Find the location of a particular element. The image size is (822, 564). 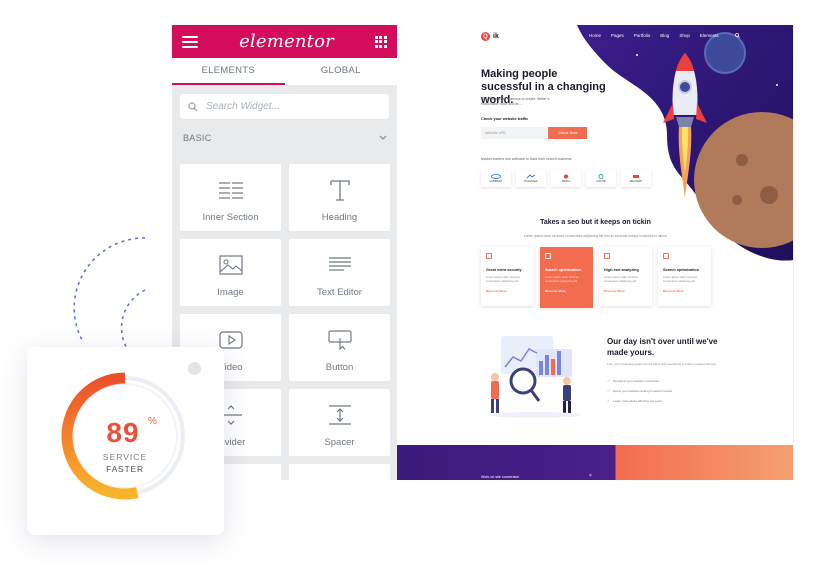

category-header: BASIC is located at coordinates (285, 138).